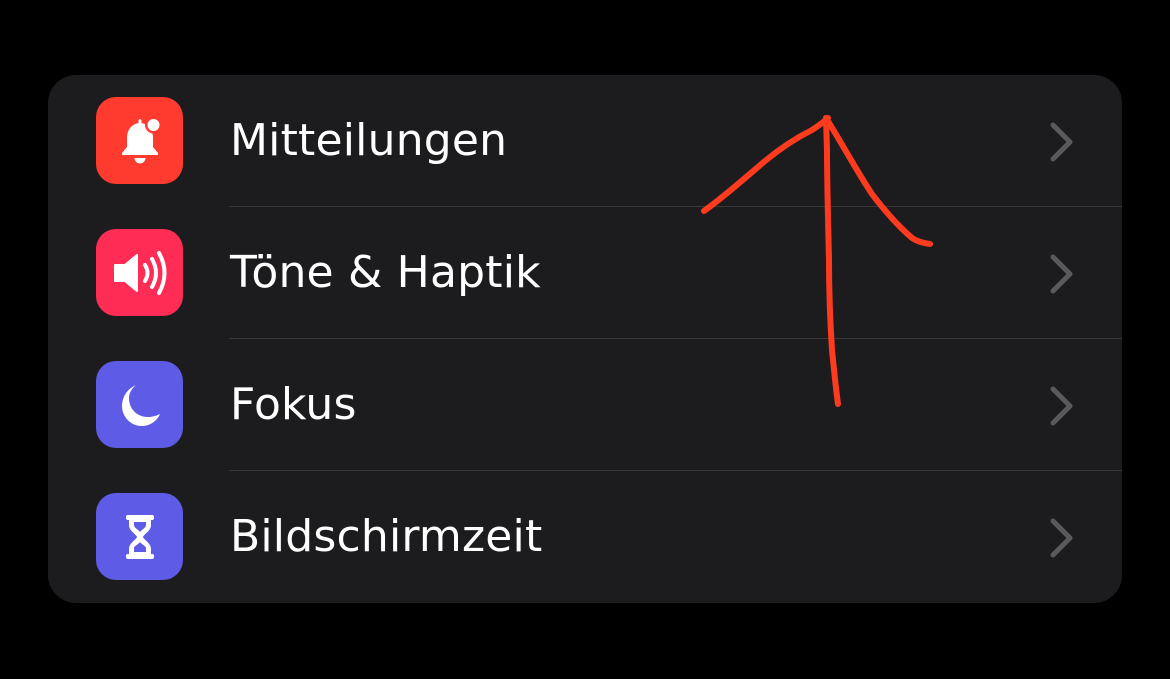  What do you see at coordinates (386, 536) in the screenshot?
I see `settings-row-label: Bildschirmzeit` at bounding box center [386, 536].